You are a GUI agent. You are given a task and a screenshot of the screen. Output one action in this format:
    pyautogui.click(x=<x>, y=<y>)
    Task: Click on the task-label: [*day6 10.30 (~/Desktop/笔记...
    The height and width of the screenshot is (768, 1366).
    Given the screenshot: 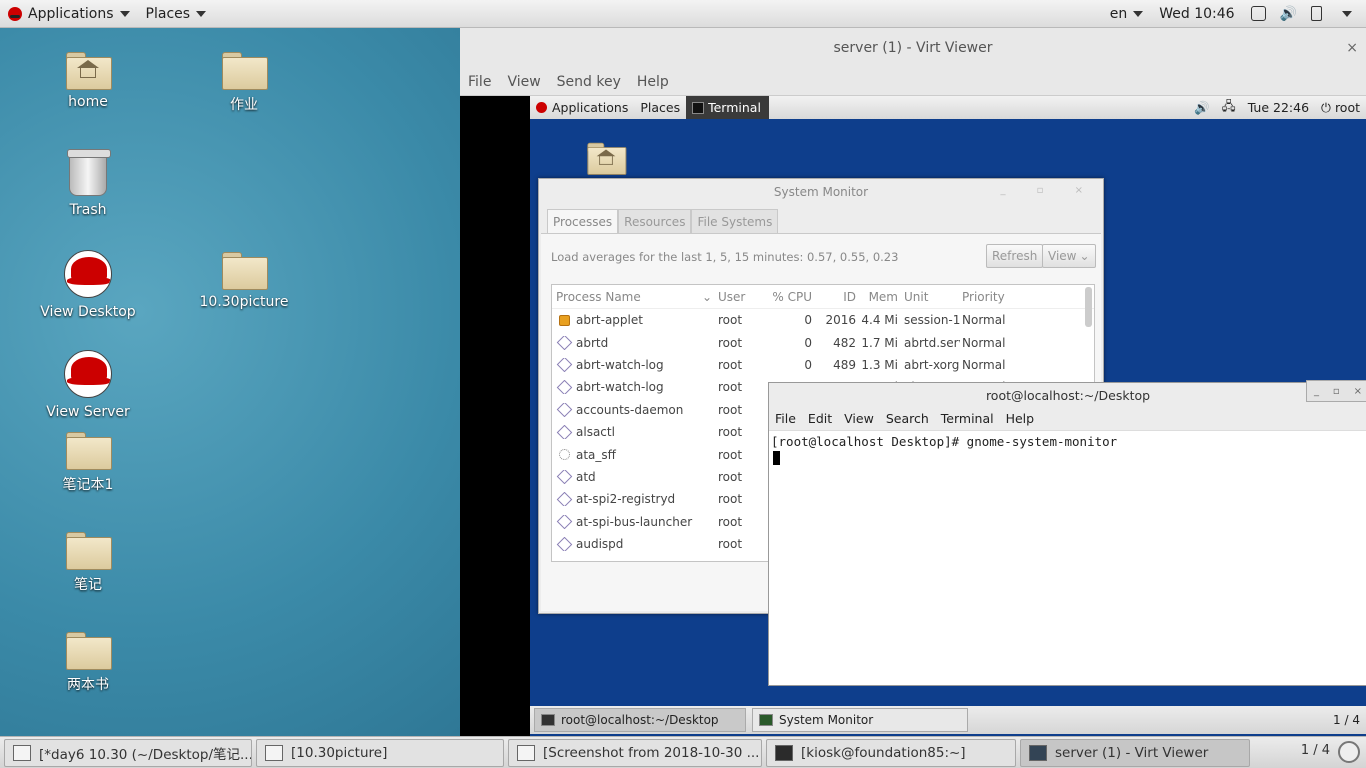 What is the action you would take?
    pyautogui.click(x=145, y=754)
    